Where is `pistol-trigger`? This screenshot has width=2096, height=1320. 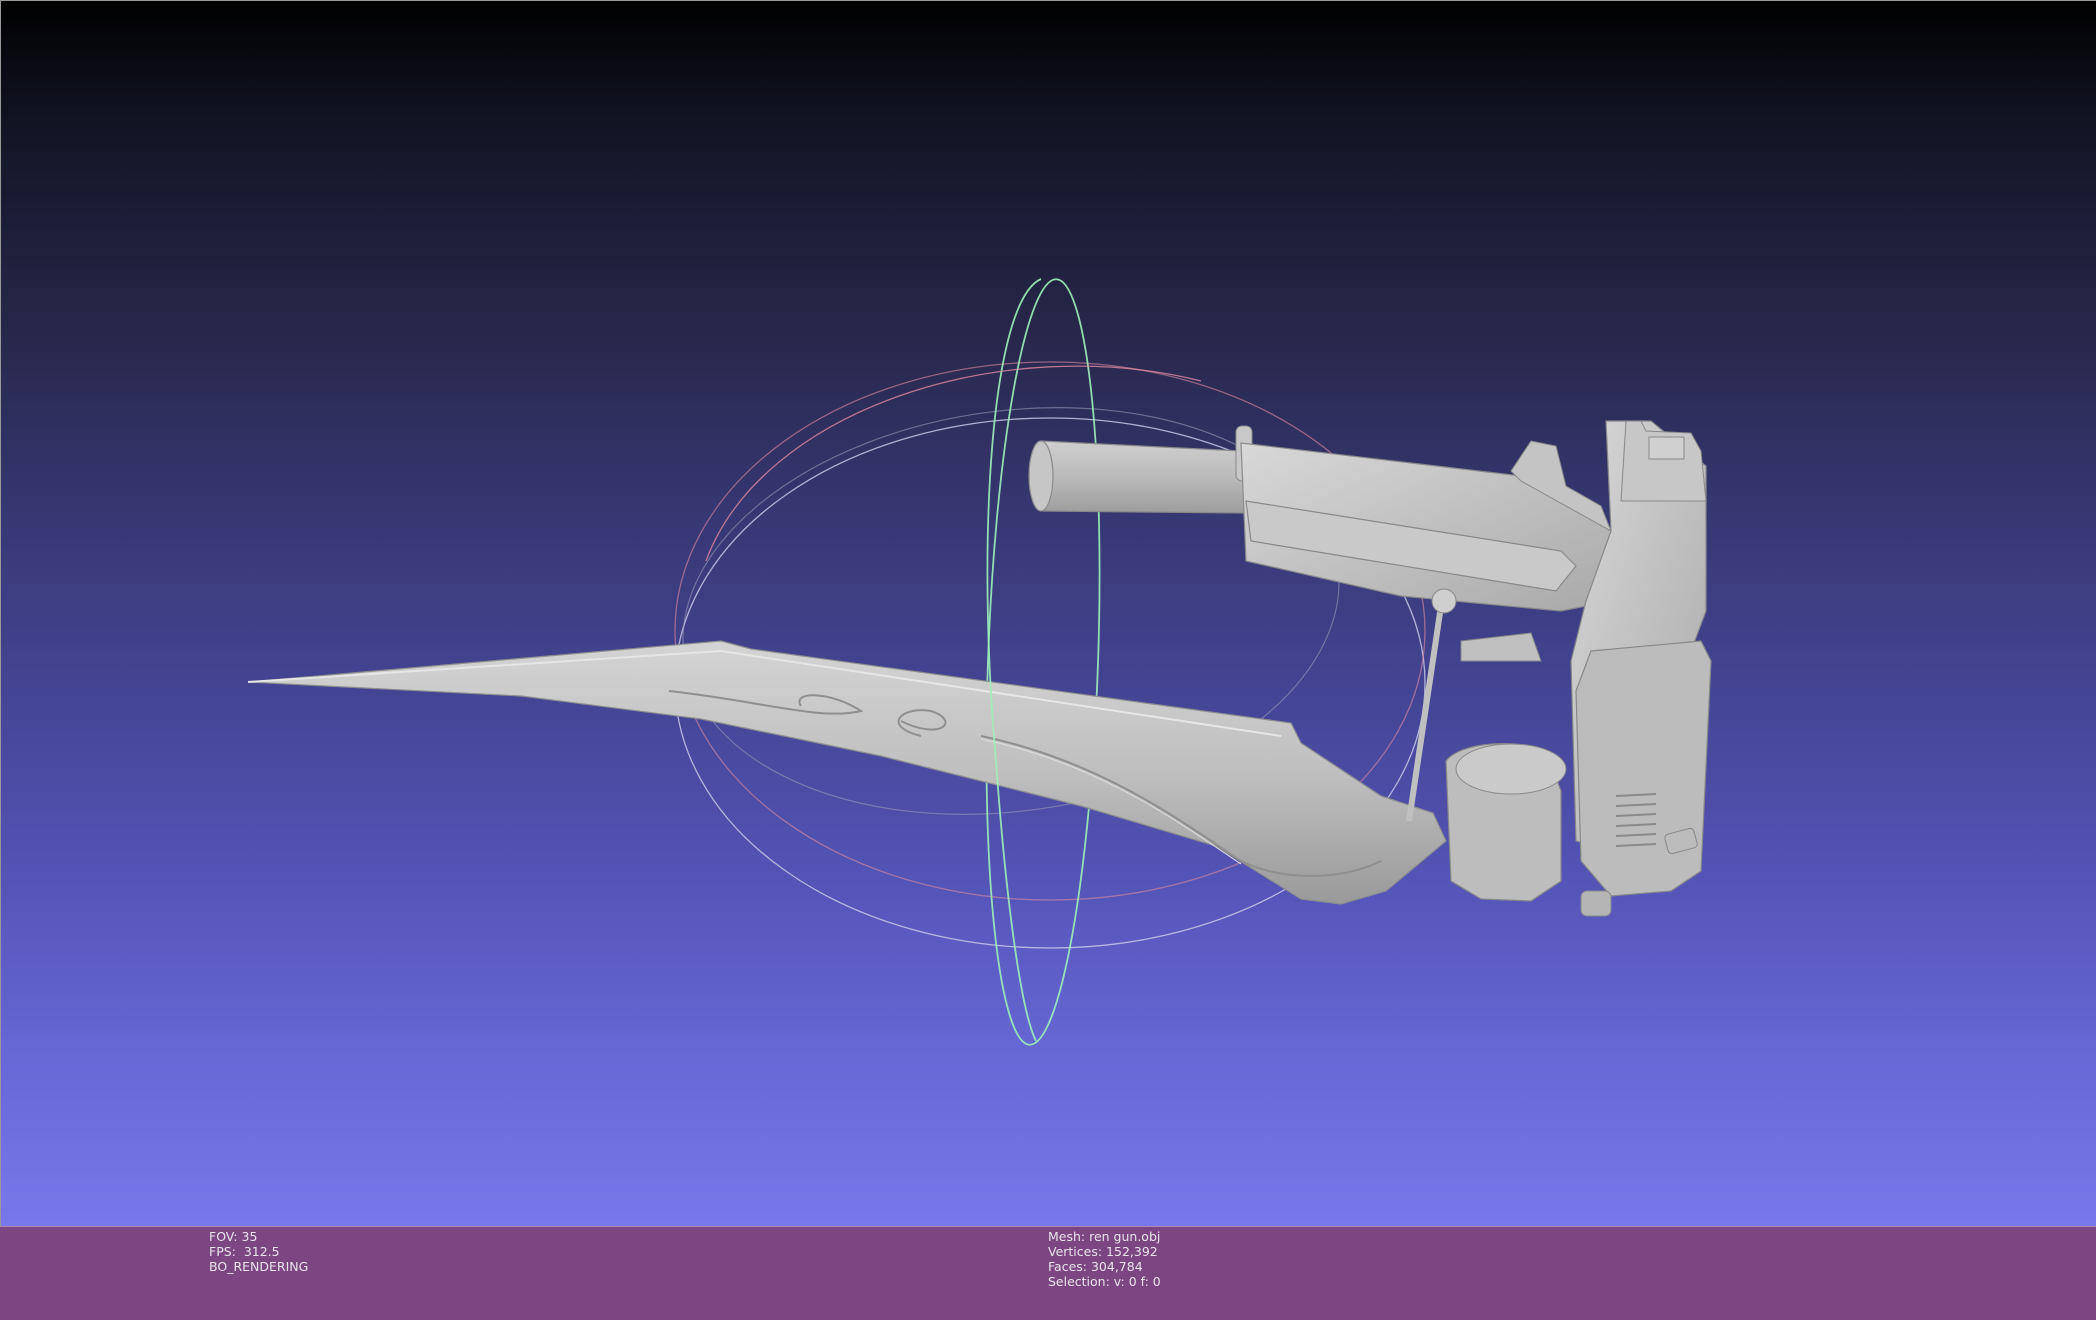
pistol-trigger is located at coordinates (1501, 647).